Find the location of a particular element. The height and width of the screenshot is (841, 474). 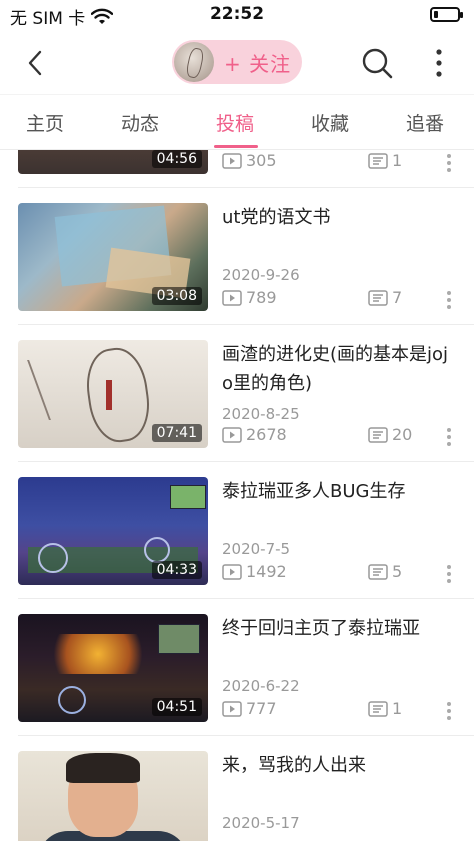

view-count: 305 is located at coordinates (261, 160).